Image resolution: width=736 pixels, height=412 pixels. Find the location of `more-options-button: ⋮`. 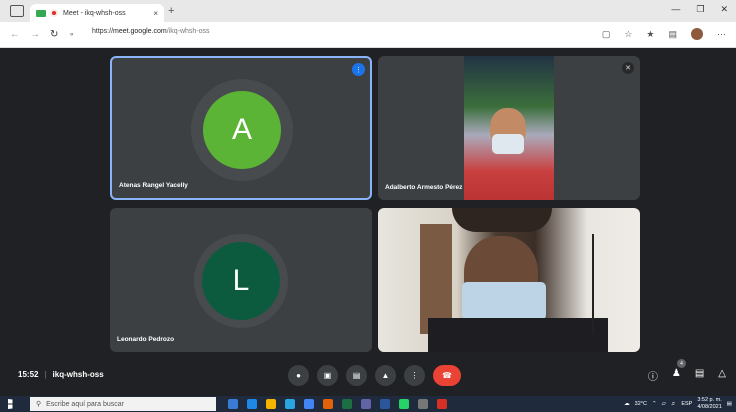

more-options-button: ⋮ is located at coordinates (414, 375).